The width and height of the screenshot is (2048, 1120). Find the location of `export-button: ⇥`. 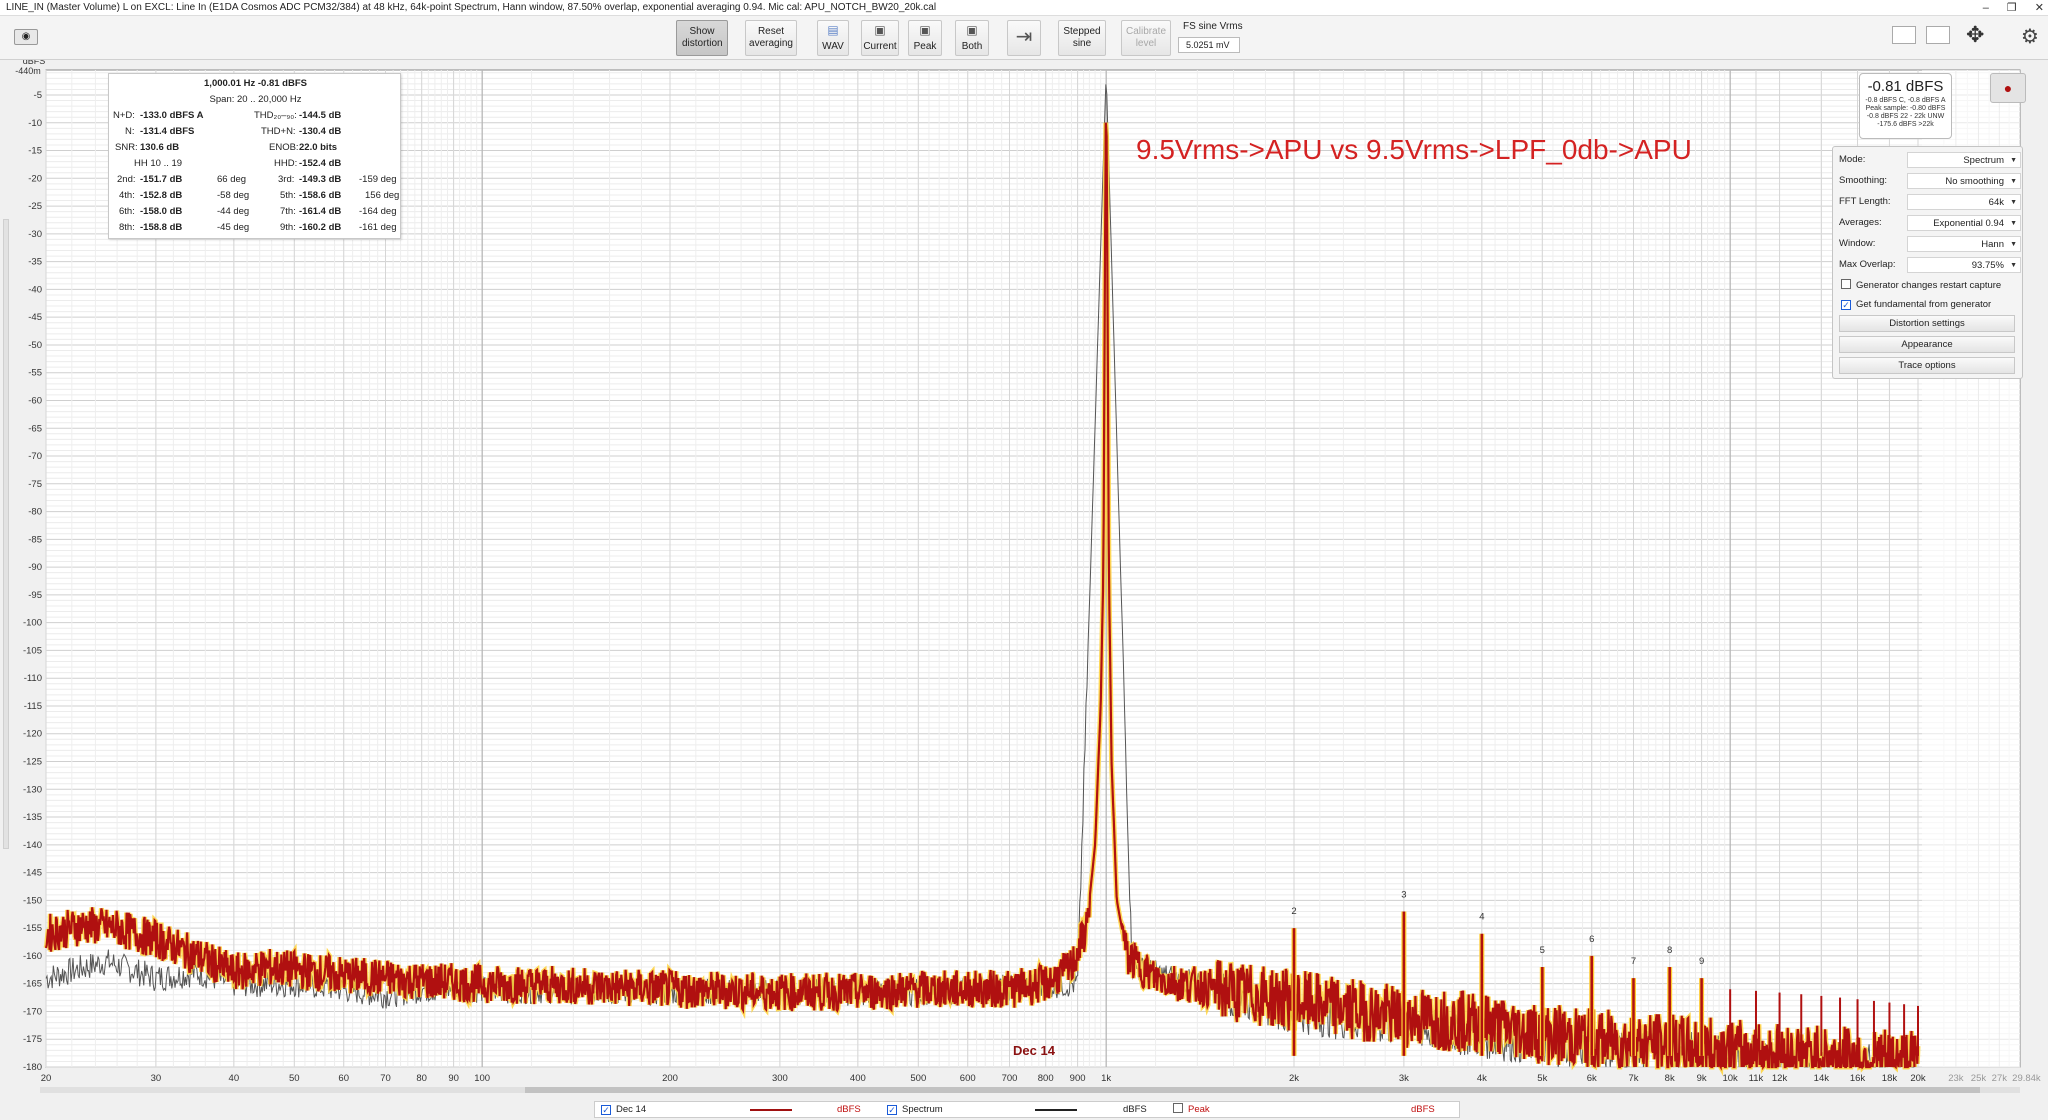

export-button: ⇥ is located at coordinates (1024, 38).